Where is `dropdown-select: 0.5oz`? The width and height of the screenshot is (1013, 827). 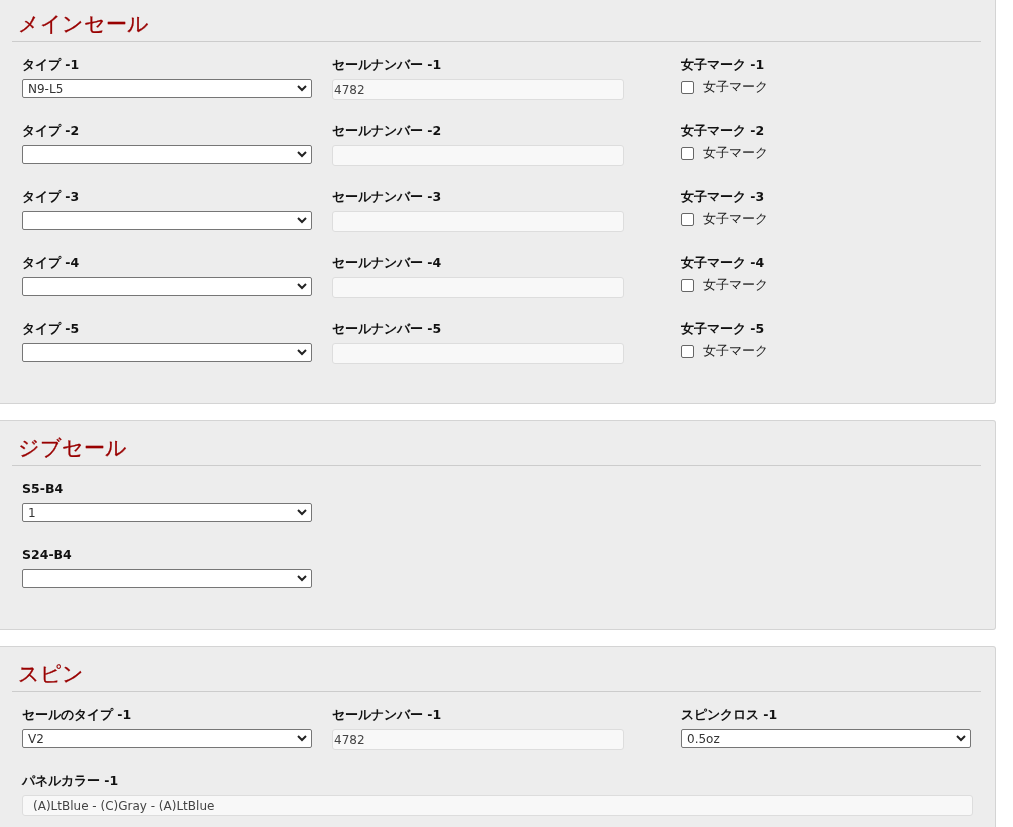 dropdown-select: 0.5oz is located at coordinates (826, 738).